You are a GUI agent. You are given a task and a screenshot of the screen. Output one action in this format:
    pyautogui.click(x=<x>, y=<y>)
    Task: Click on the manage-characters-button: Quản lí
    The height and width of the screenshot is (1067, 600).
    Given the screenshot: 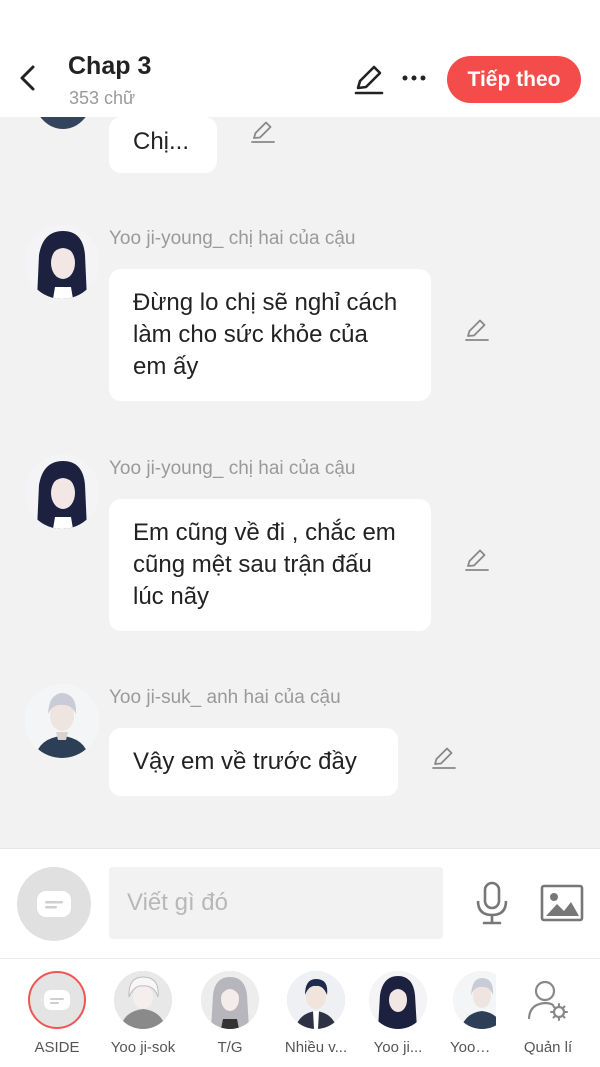 What is the action you would take?
    pyautogui.click(x=548, y=1013)
    